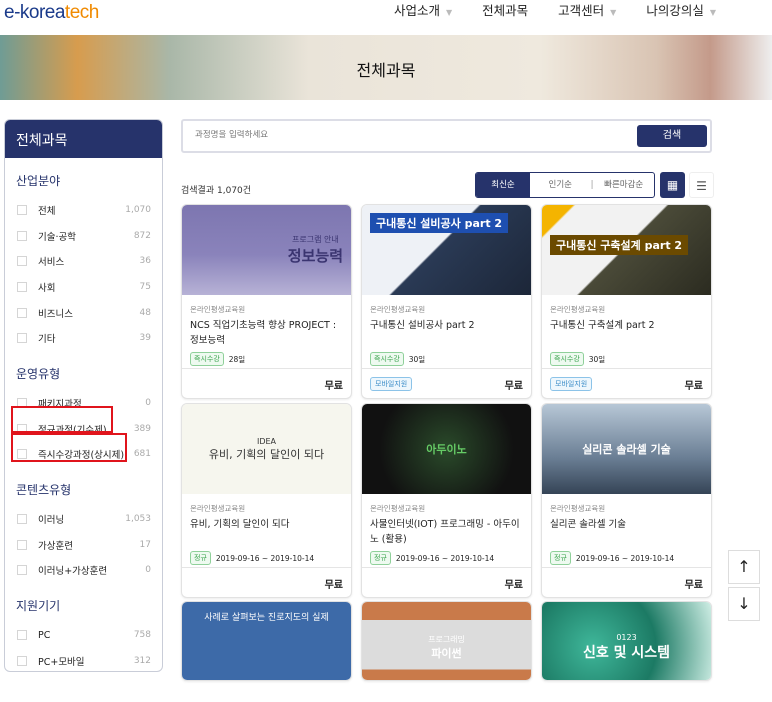 The height and width of the screenshot is (702, 772). Describe the element at coordinates (681, 9) in the screenshot. I see `nav-my-classroom: 나의강의실 ▼` at that location.